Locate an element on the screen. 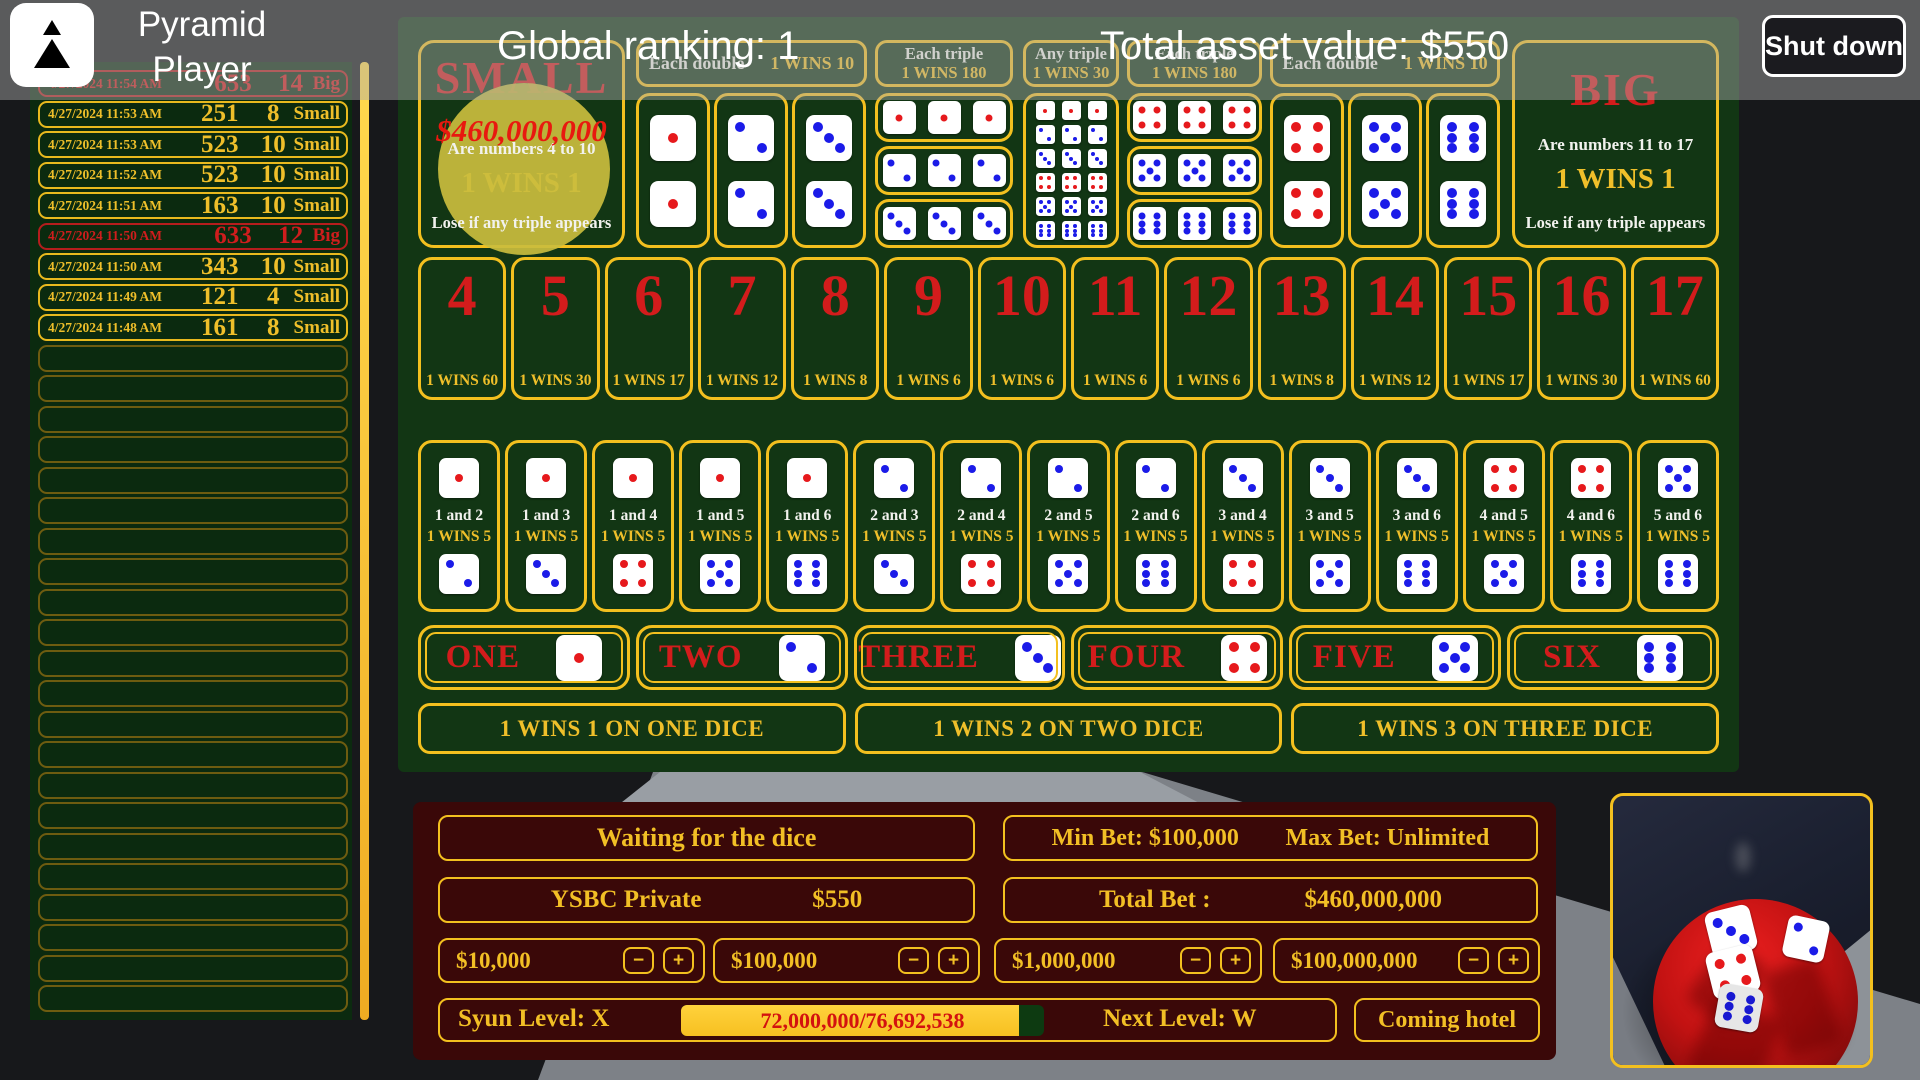  history-cell: 4/27/2024 11:52 AM is located at coordinates (105, 174).